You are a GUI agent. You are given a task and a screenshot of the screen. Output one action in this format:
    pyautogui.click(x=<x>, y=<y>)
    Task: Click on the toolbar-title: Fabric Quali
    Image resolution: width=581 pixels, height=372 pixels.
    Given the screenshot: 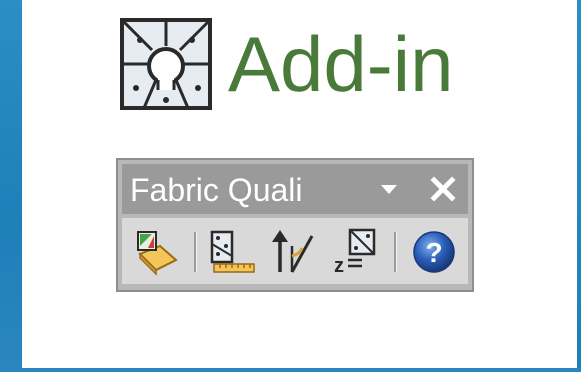 What is the action you would take?
    pyautogui.click(x=216, y=190)
    